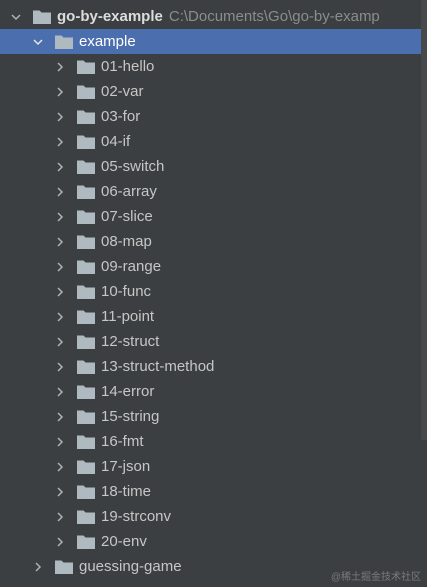 The image size is (427, 587). What do you see at coordinates (213, 166) in the screenshot?
I see `tree-row-child: 05-switch` at bounding box center [213, 166].